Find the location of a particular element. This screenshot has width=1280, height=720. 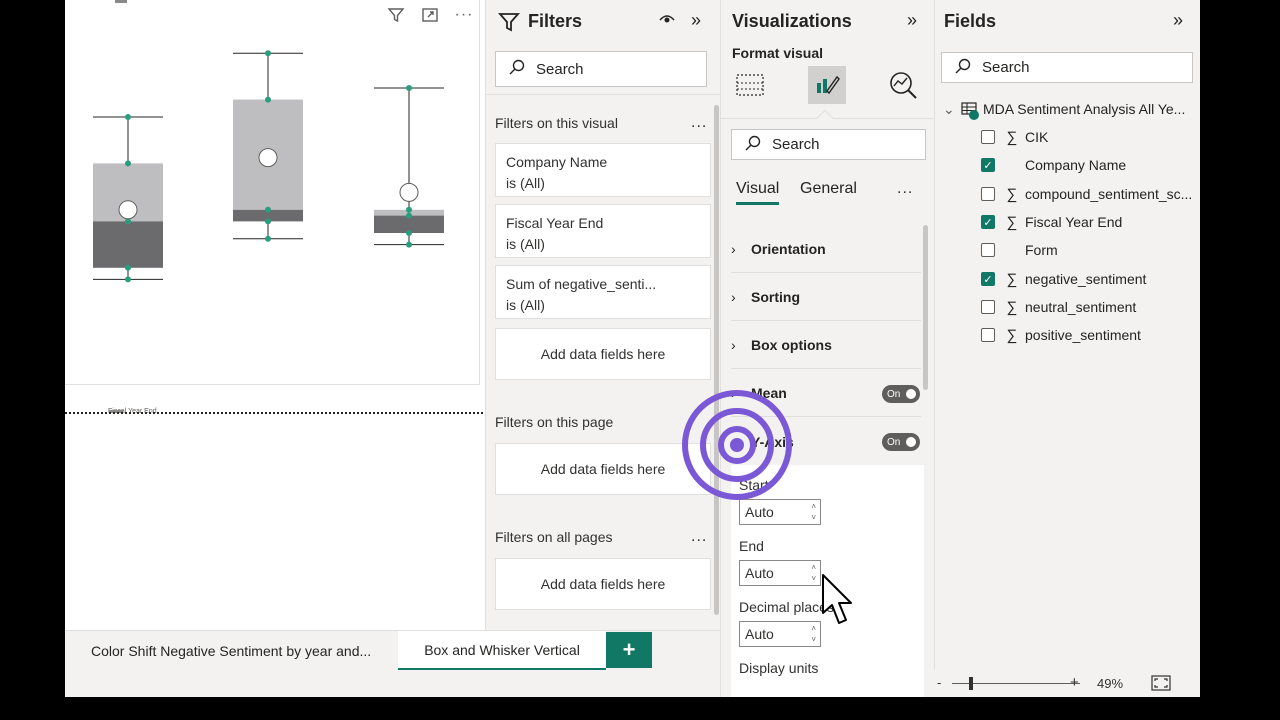

section-sorting: › Sorting is located at coordinates (826, 297).